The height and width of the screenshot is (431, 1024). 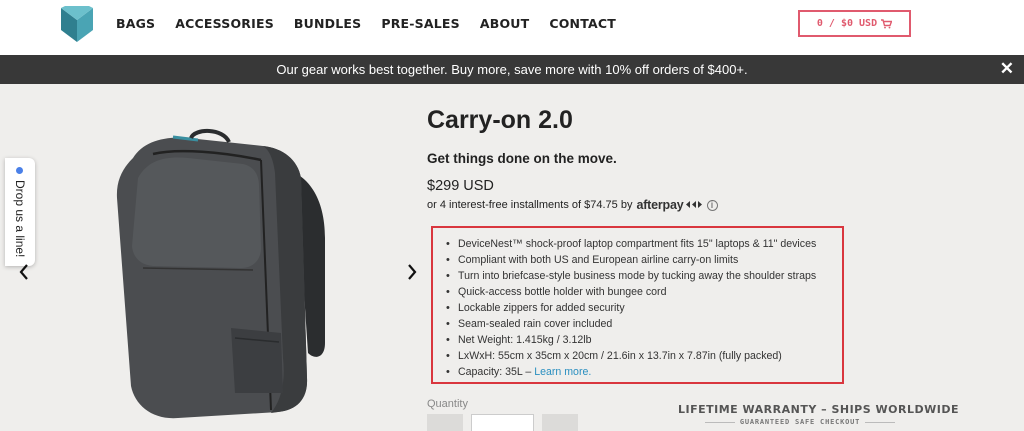 I want to click on feature-item-capacity: Capacity: 35L – Learn more., so click(x=637, y=372).